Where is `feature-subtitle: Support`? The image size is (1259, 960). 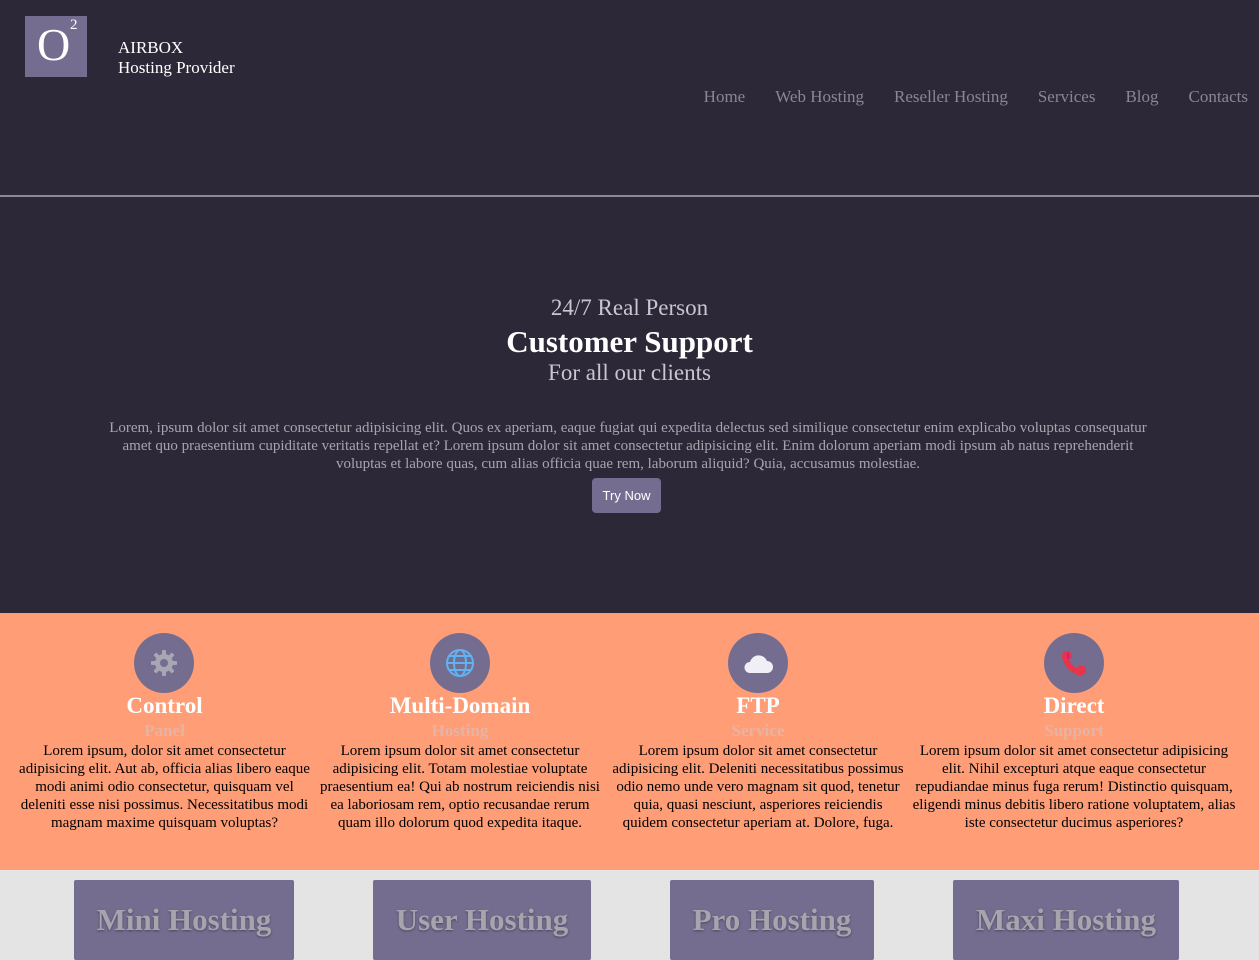
feature-subtitle: Support is located at coordinates (1074, 730).